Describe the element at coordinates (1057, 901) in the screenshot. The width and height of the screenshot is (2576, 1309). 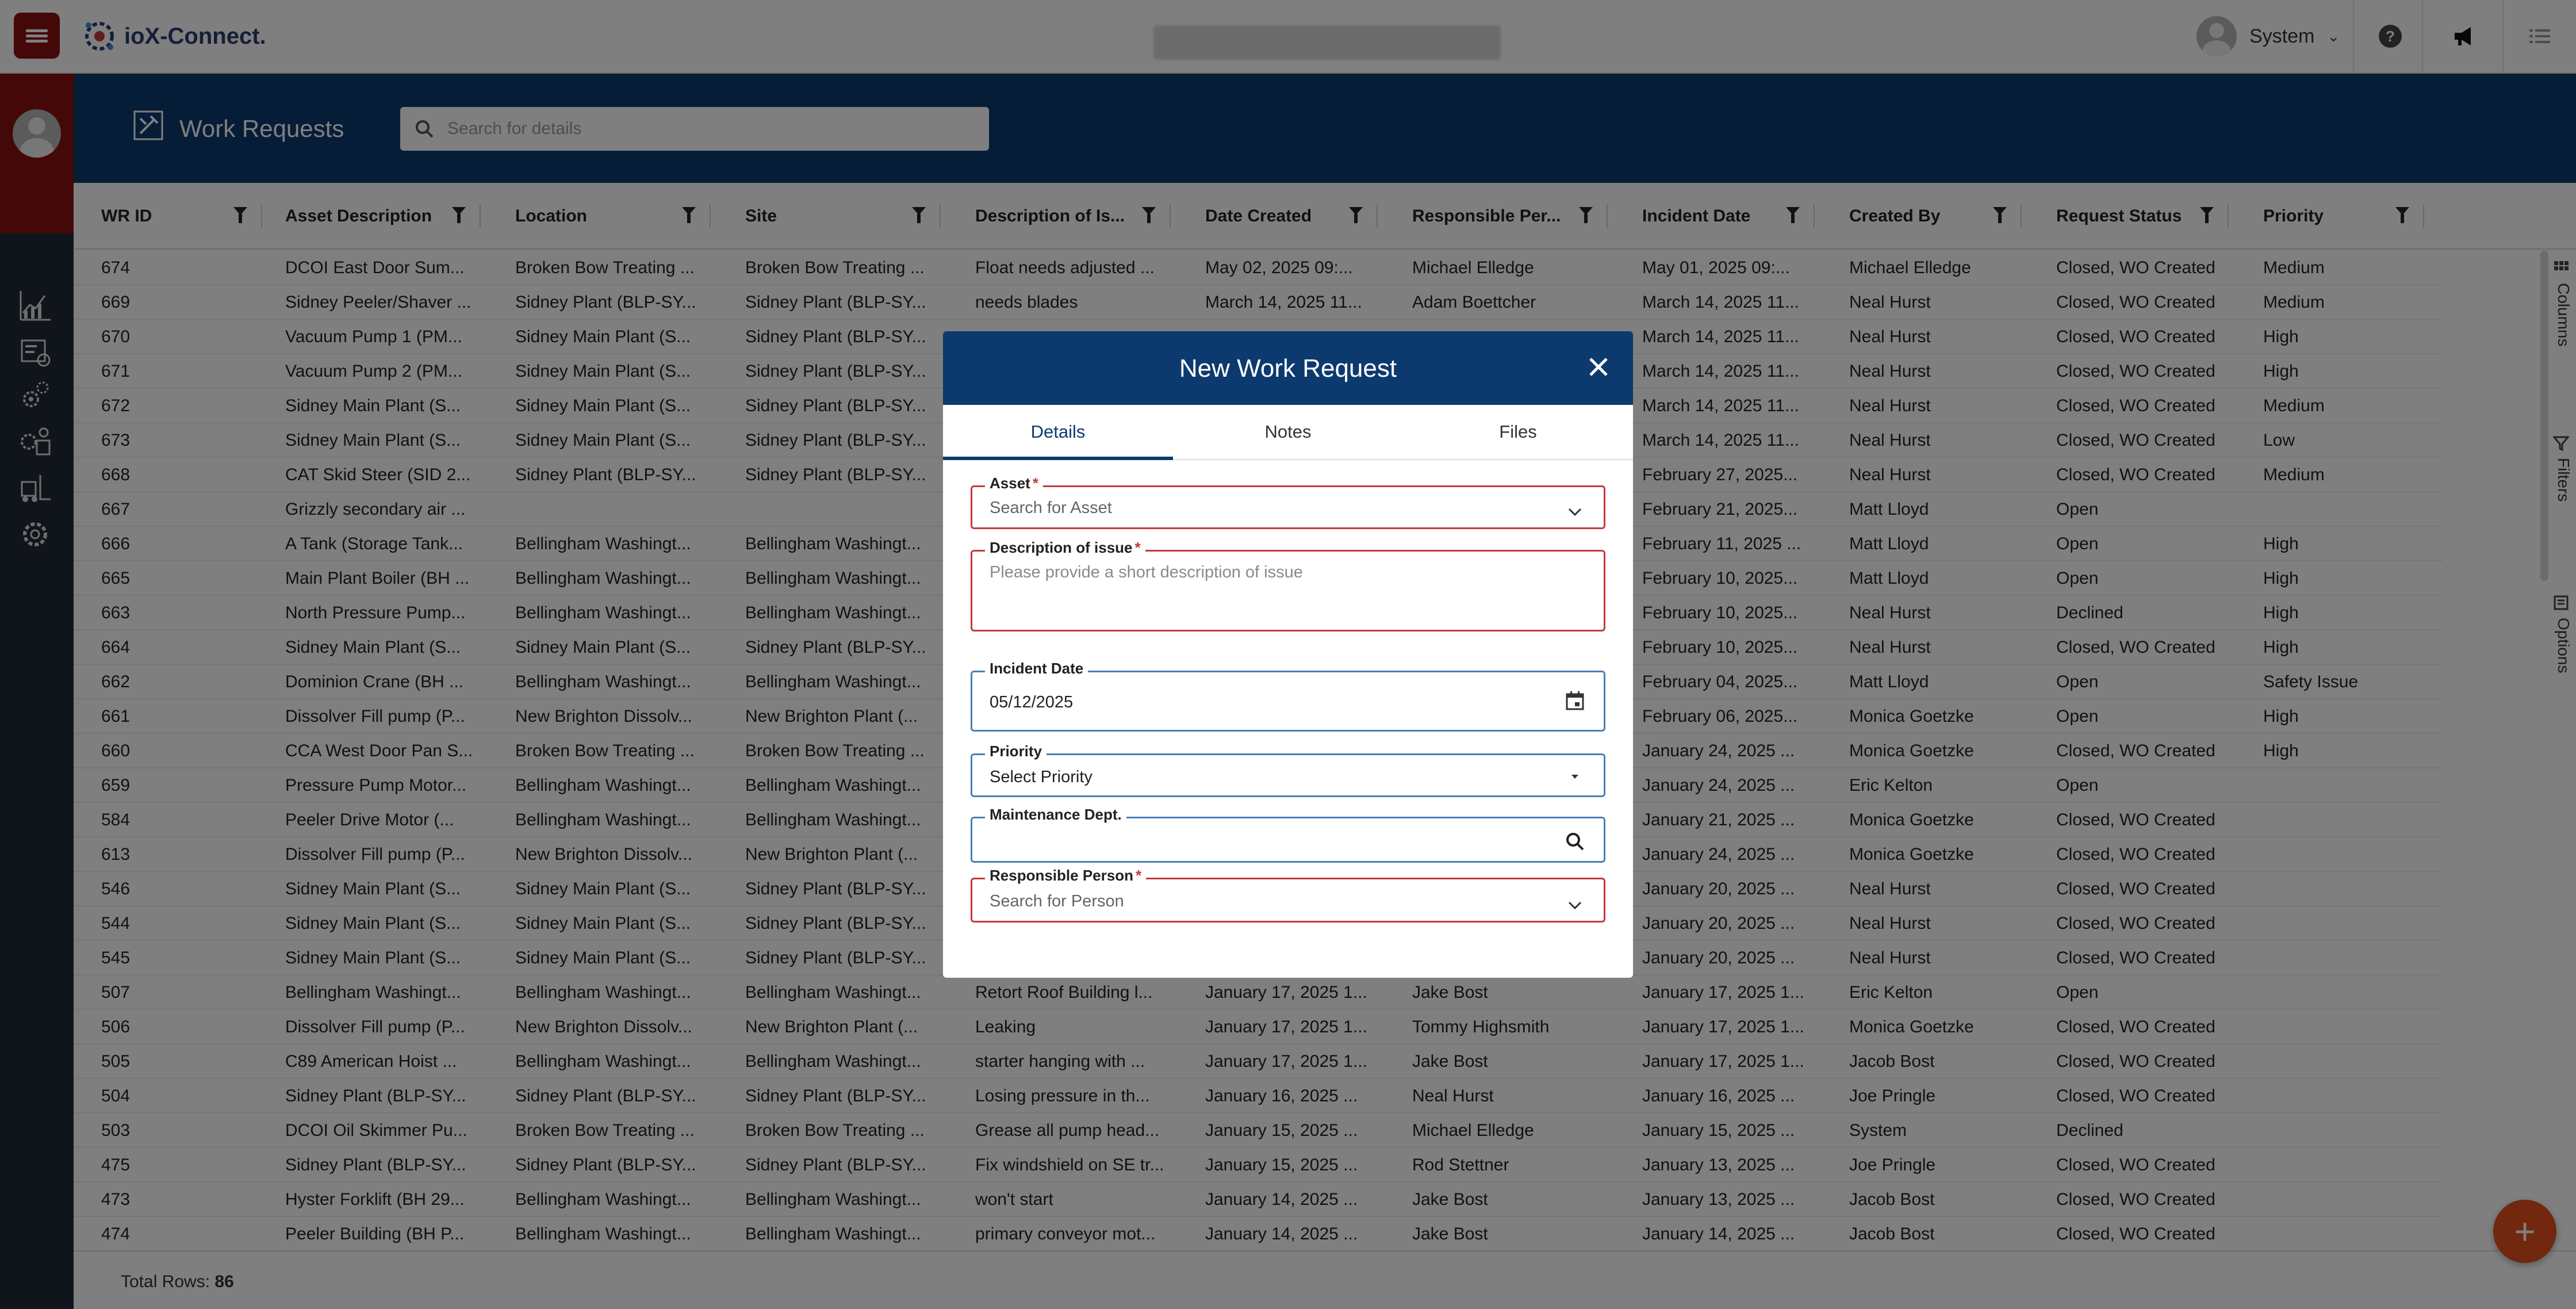
I see `responsible-person-placeholder: Search for Person` at that location.